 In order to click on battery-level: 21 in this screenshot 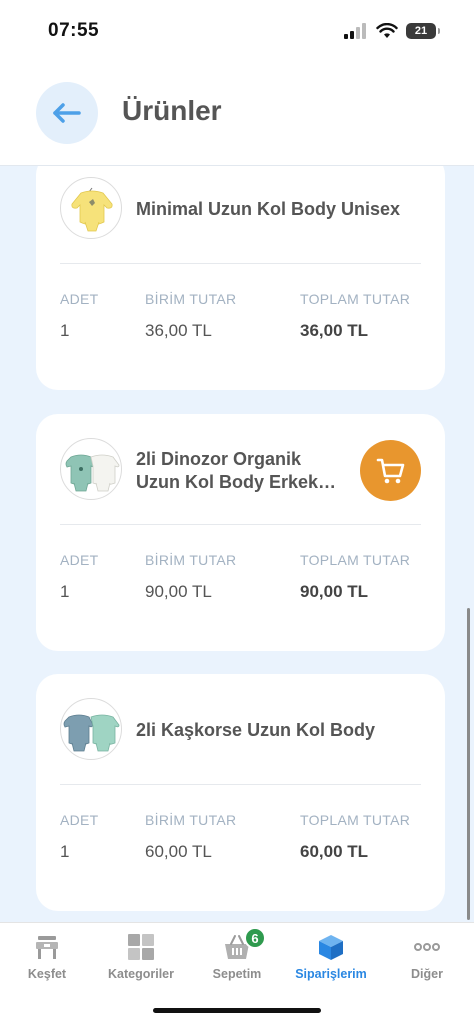, I will do `click(421, 31)`.